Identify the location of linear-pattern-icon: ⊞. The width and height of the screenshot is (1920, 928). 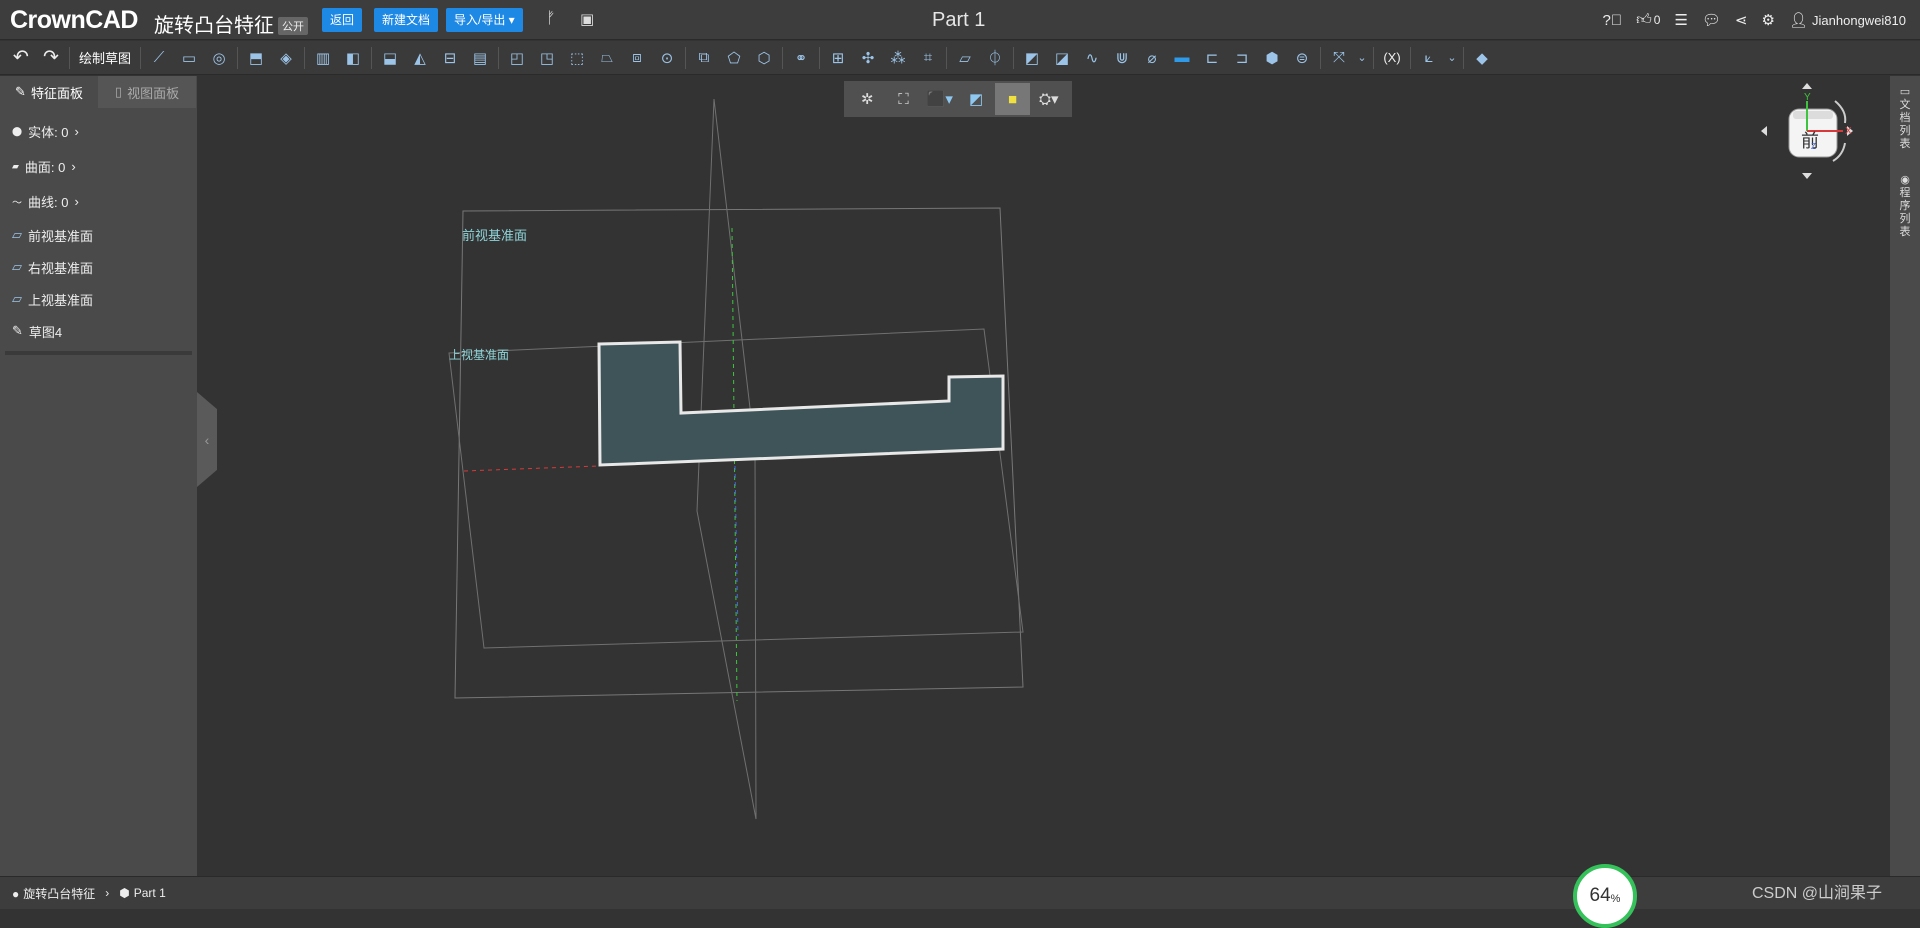
(838, 58).